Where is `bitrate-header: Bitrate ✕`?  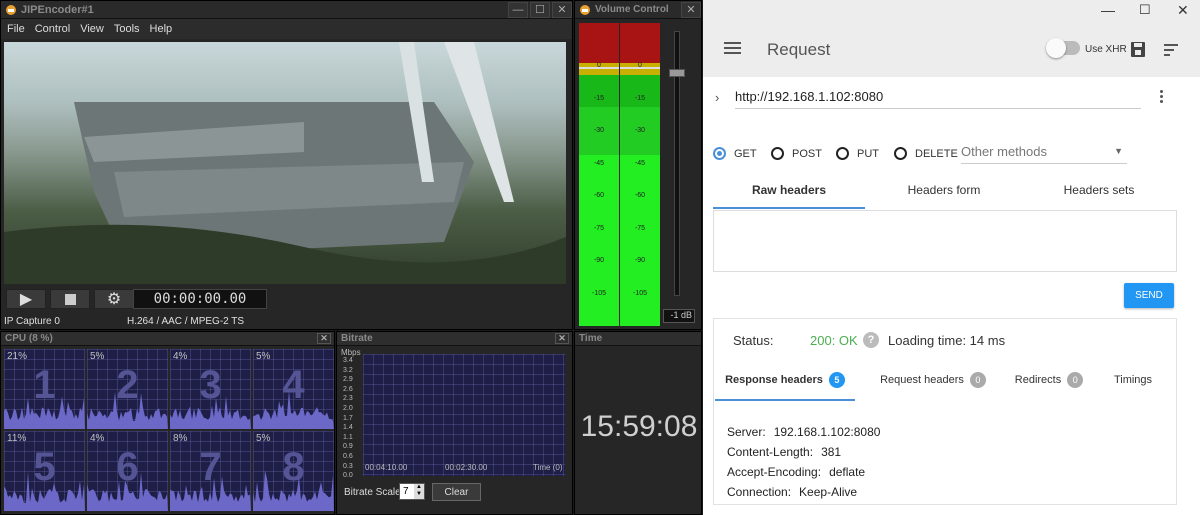 bitrate-header: Bitrate ✕ is located at coordinates (454, 339).